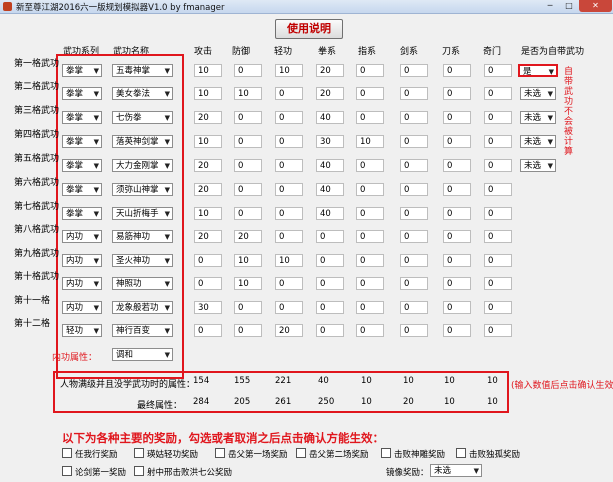 The height and width of the screenshot is (482, 613). Describe the element at coordinates (142, 260) in the screenshot. I see `skill-select: 圣火神功 ▼` at that location.